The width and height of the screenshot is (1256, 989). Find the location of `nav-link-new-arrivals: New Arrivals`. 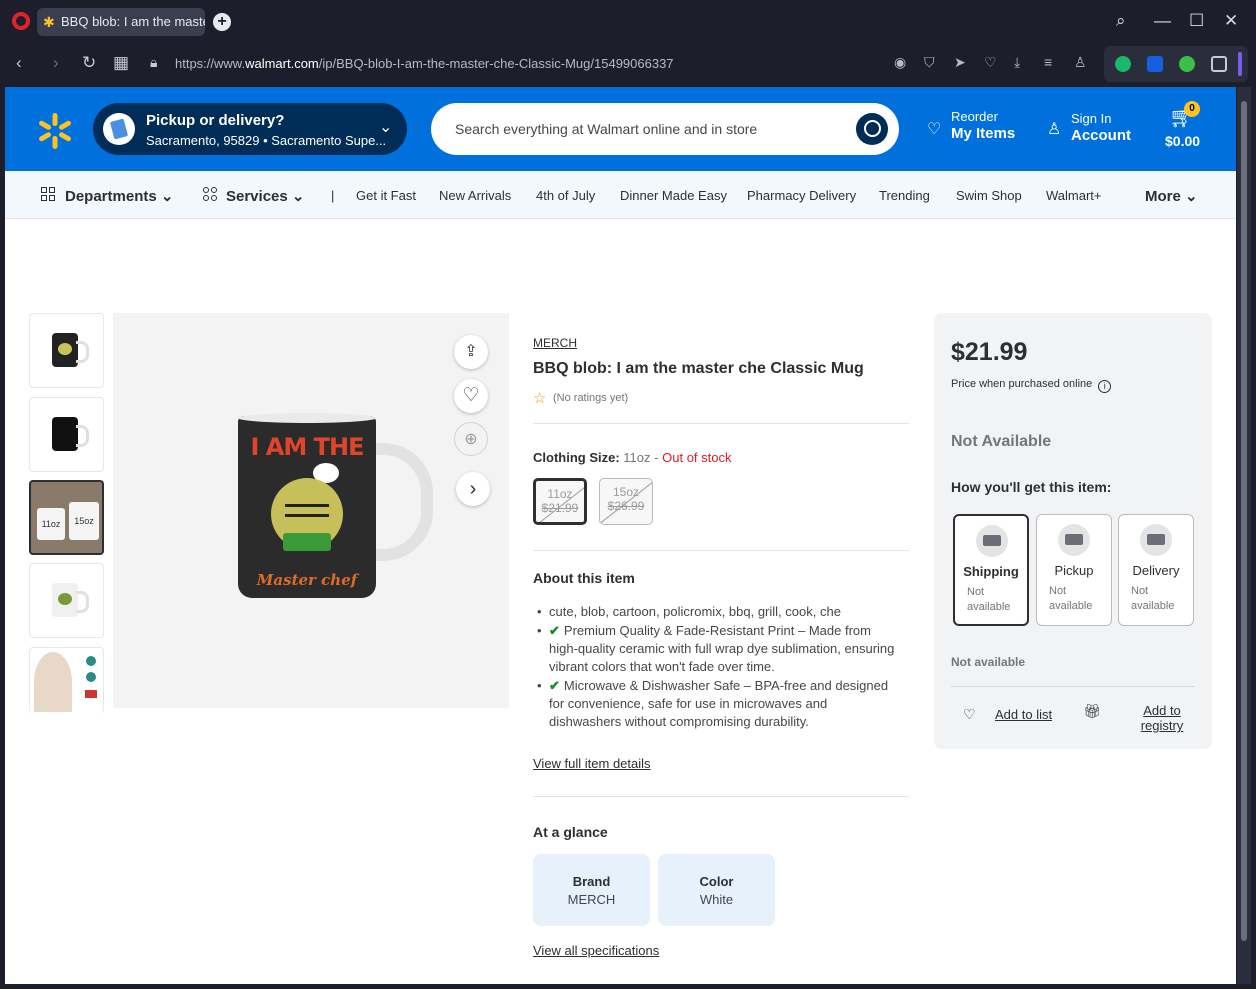

nav-link-new-arrivals: New Arrivals is located at coordinates (475, 195).